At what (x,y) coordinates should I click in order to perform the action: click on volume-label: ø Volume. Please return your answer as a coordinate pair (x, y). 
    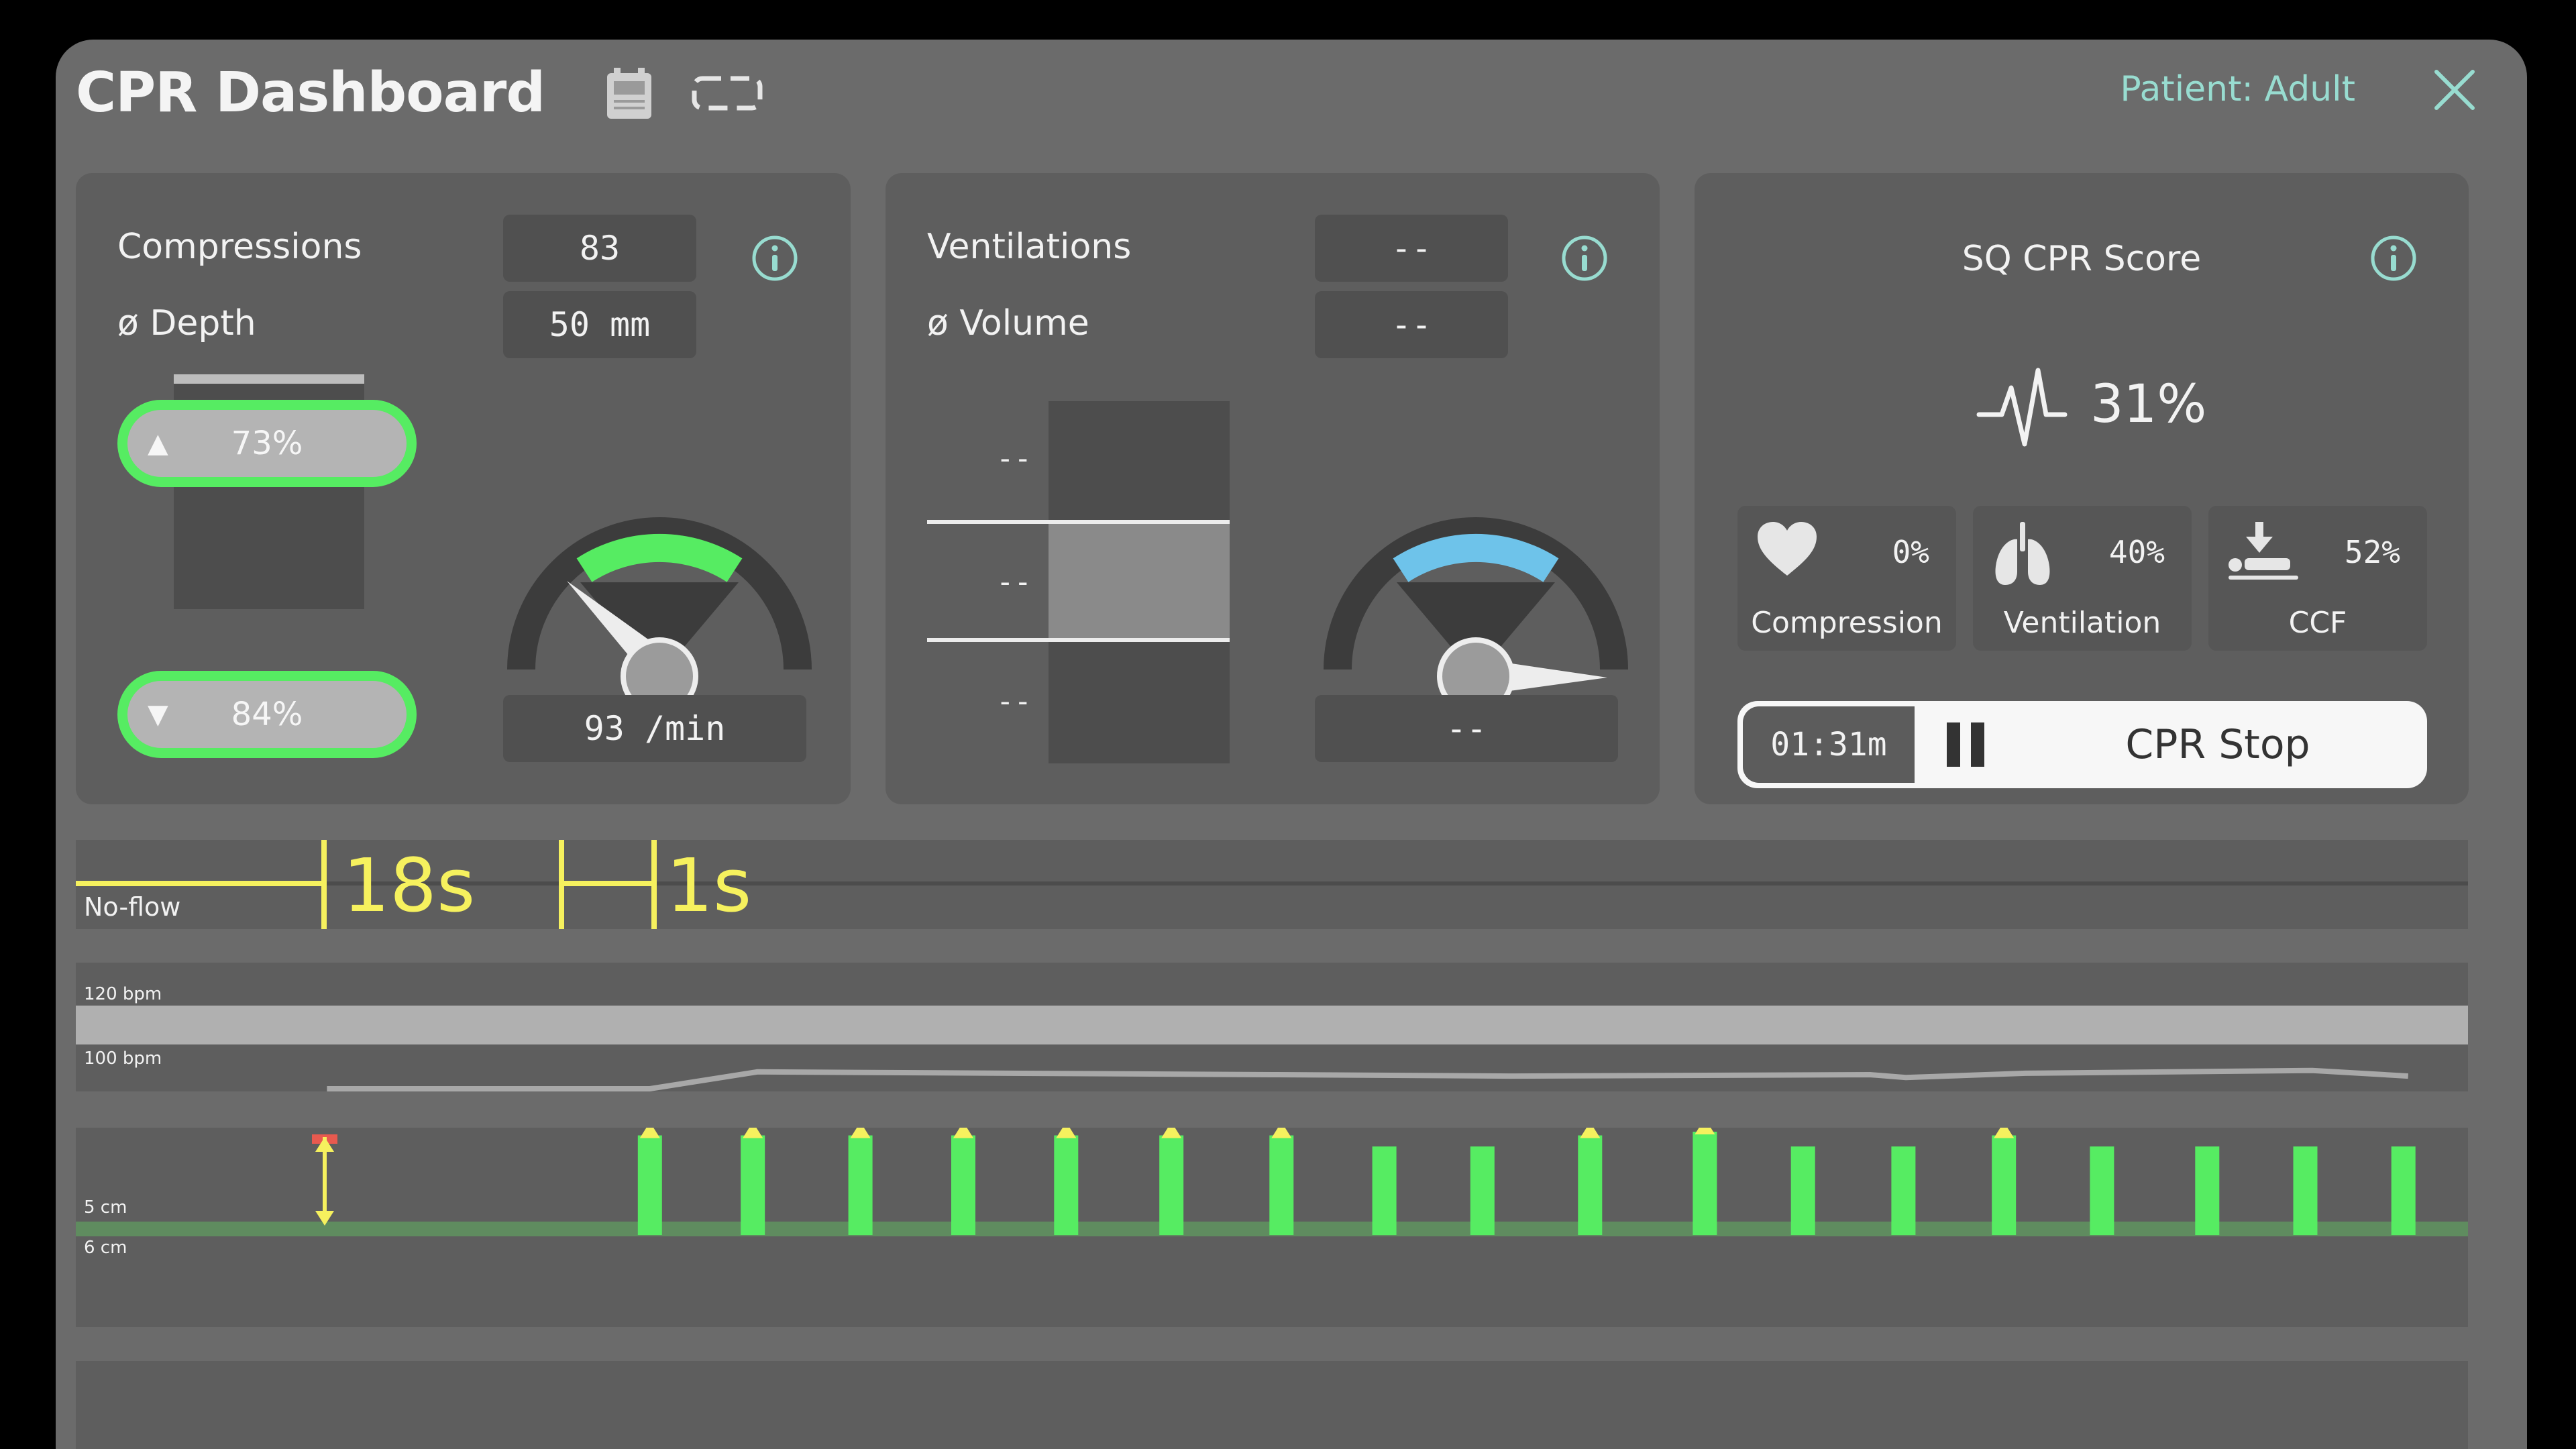
    Looking at the image, I should click on (1008, 323).